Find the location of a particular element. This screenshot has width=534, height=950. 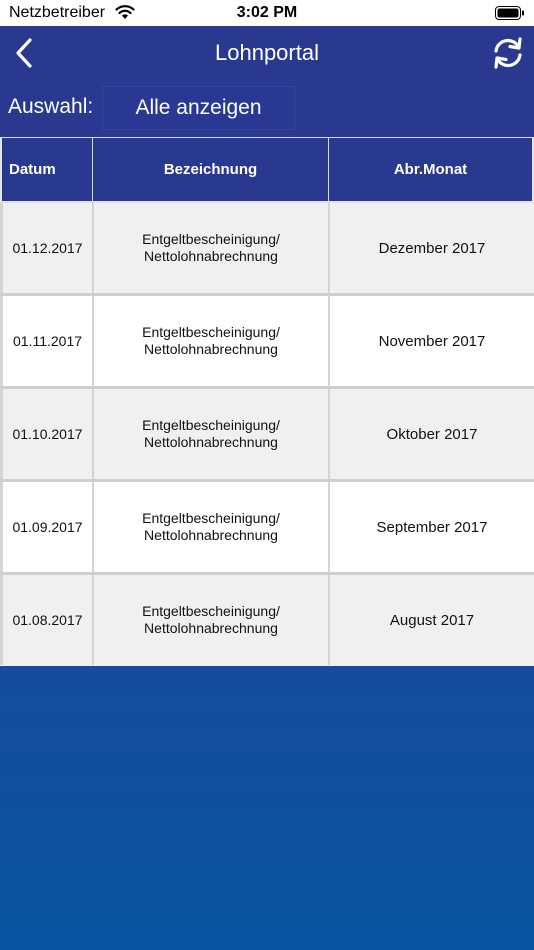

cell-month: August 2017 is located at coordinates (432, 620).